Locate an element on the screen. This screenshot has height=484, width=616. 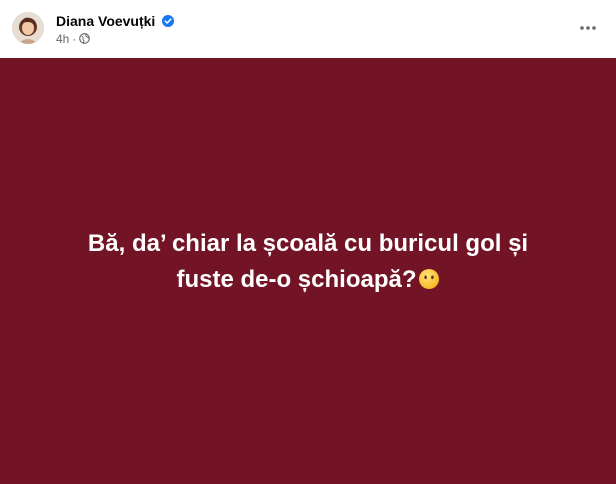
more-horizontal-icon is located at coordinates (588, 28).